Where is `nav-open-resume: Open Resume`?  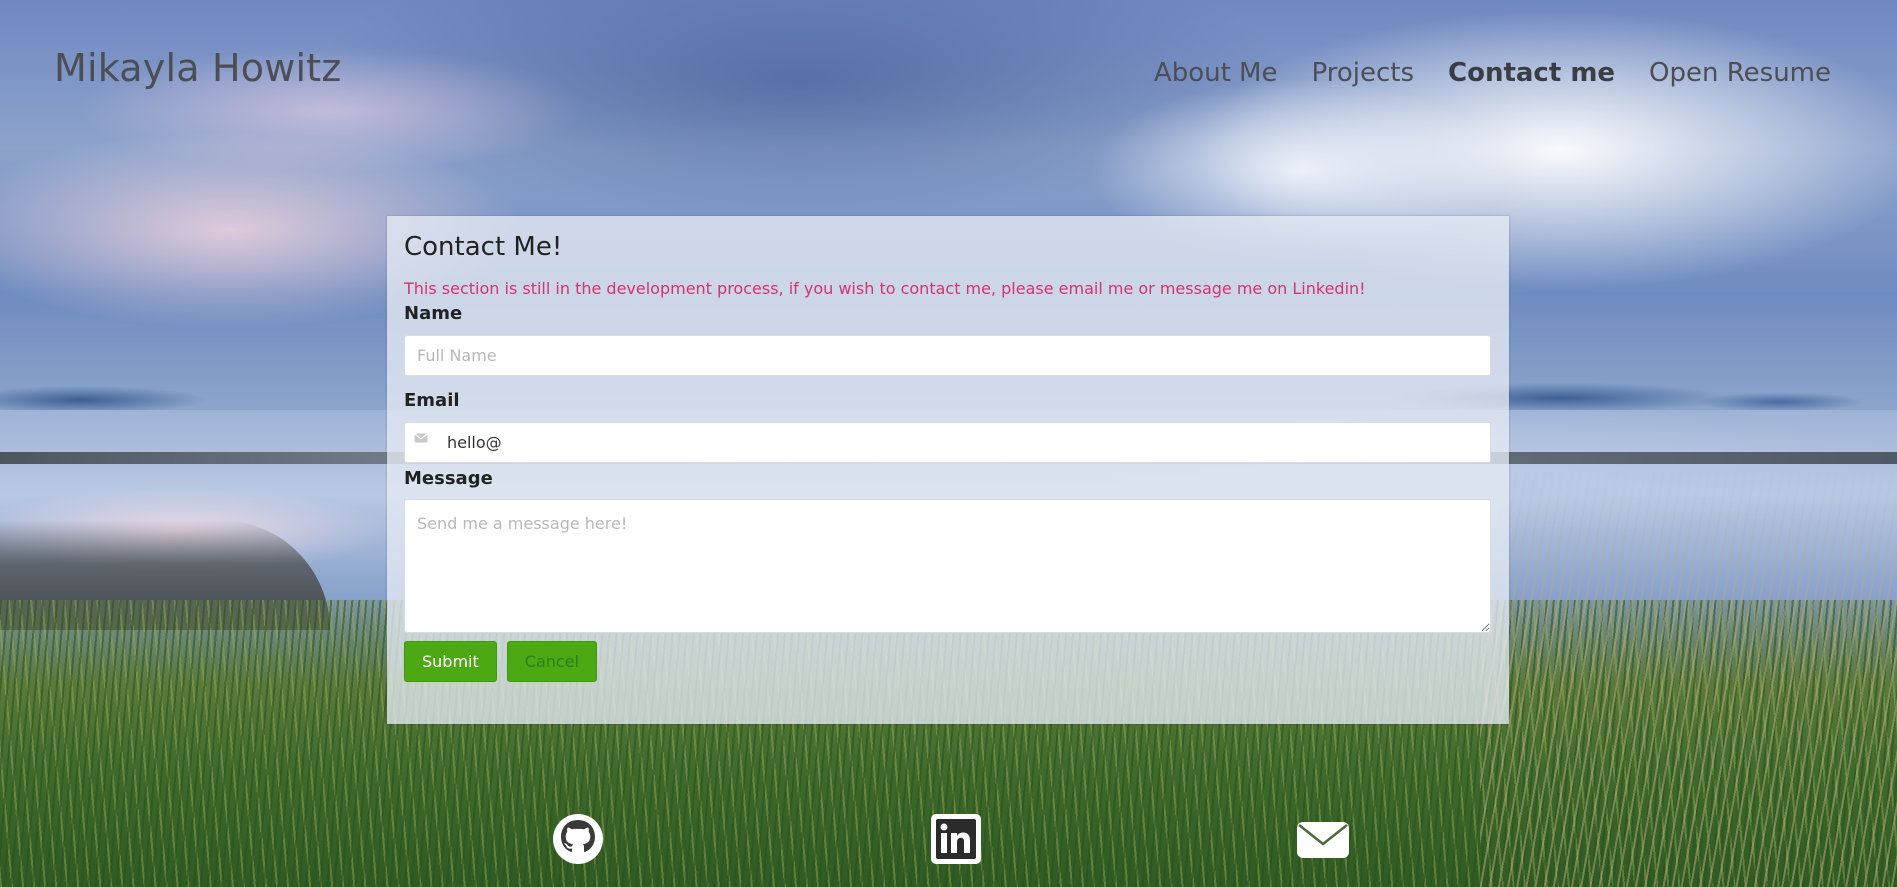
nav-open-resume: Open Resume is located at coordinates (1740, 73).